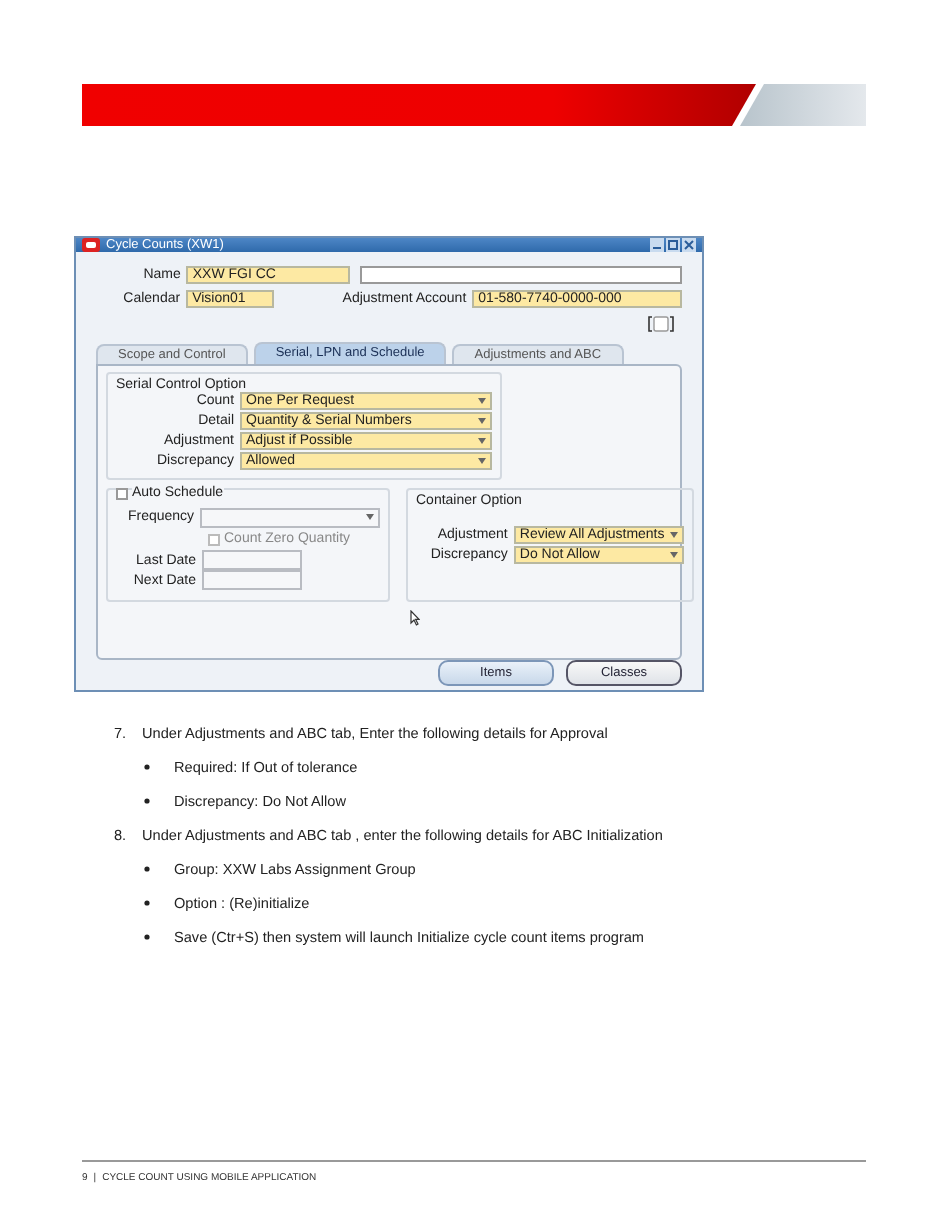 This screenshot has height=1226, width=948. Describe the element at coordinates (521, 275) in the screenshot. I see `description-field` at that location.